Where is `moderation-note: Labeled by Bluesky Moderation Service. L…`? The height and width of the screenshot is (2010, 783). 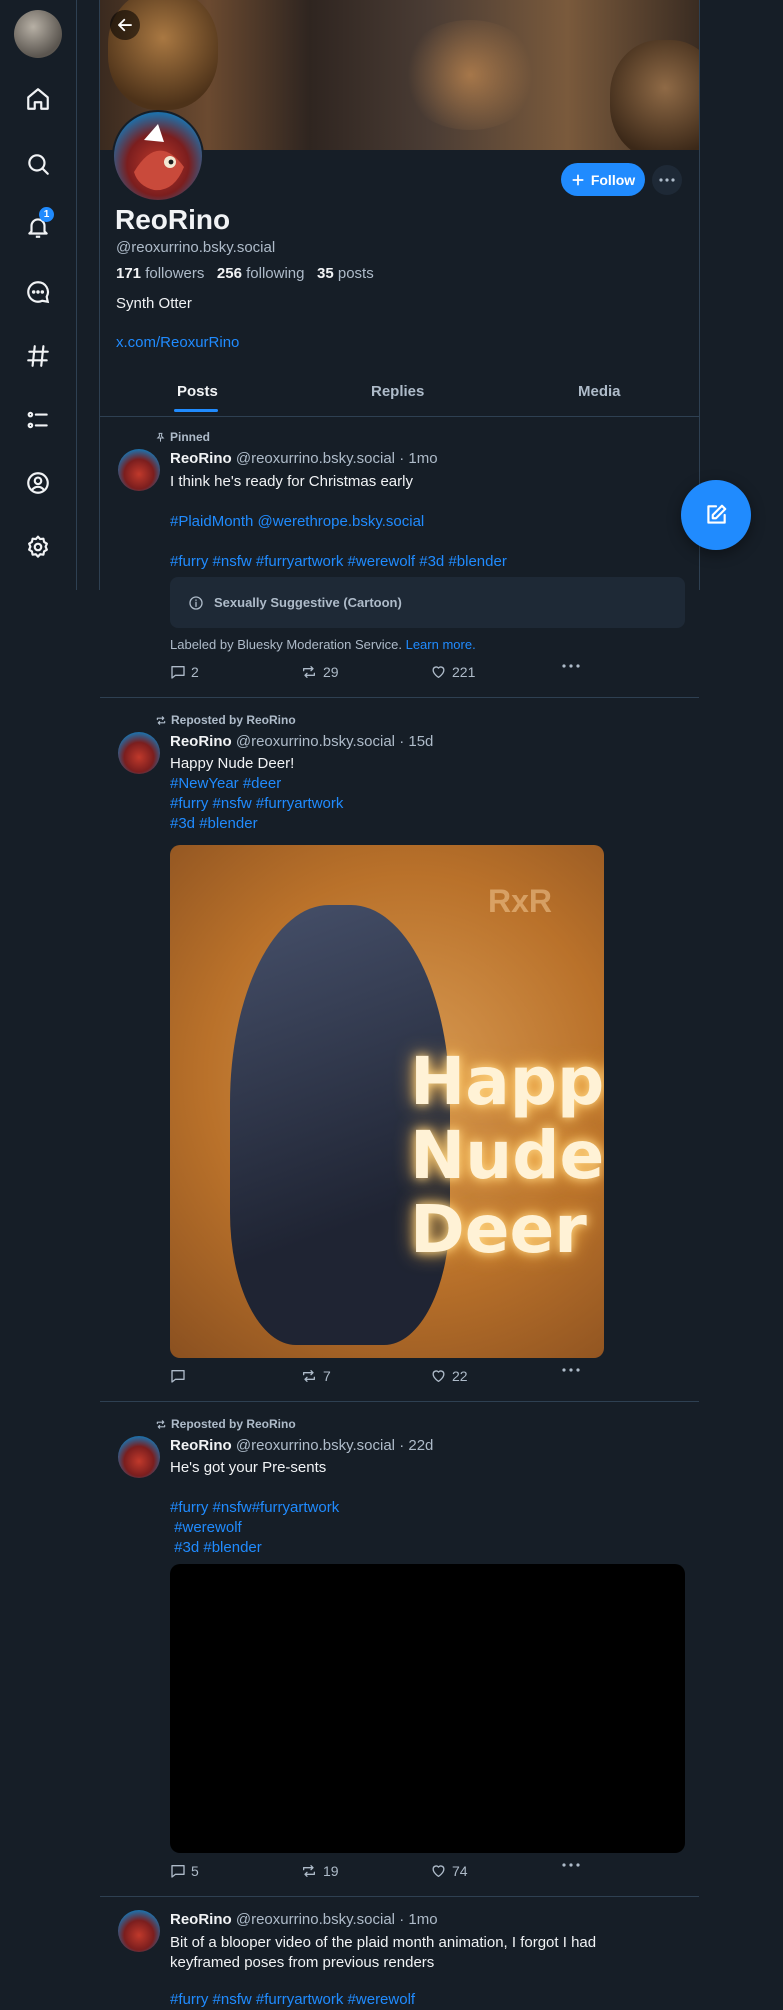 moderation-note: Labeled by Bluesky Moderation Service. L… is located at coordinates (323, 644).